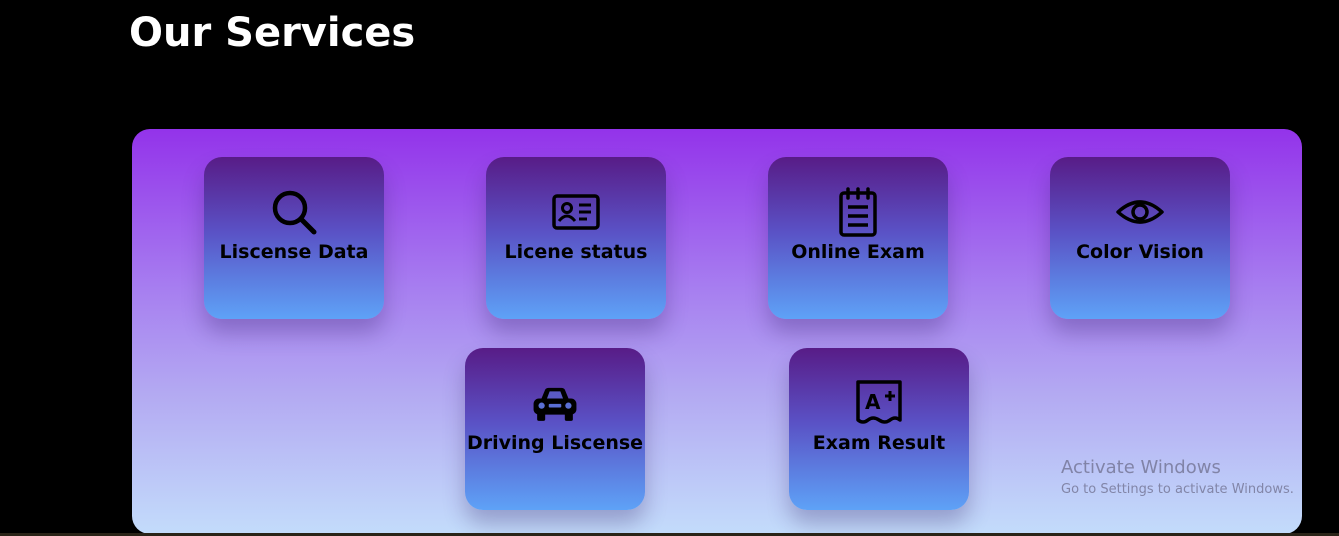  Describe the element at coordinates (1140, 212) in the screenshot. I see `eye-icon` at that location.